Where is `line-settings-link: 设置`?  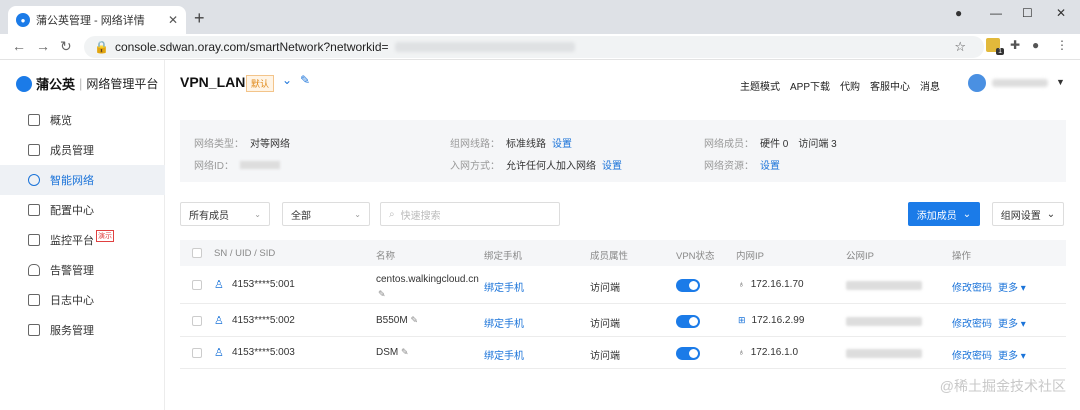
line-settings-link: 设置 is located at coordinates (562, 142).